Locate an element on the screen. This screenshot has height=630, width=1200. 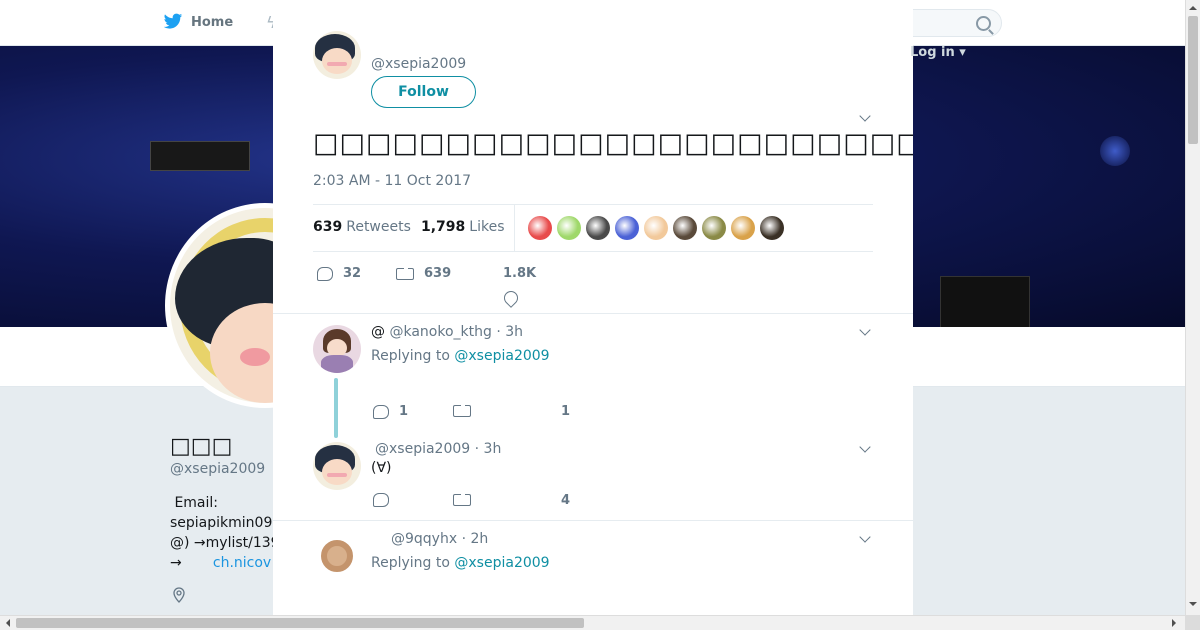
tweet-timestamp: 2:03 AM - 11 Oct 2017 is located at coordinates (392, 181).